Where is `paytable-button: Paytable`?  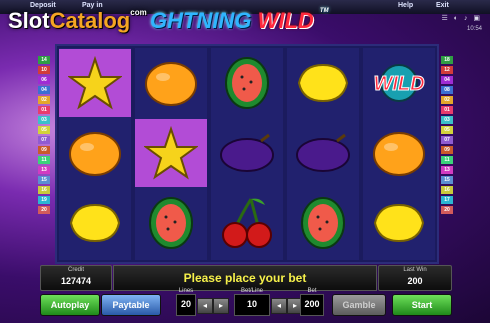
paytable-button: Paytable is located at coordinates (131, 305).